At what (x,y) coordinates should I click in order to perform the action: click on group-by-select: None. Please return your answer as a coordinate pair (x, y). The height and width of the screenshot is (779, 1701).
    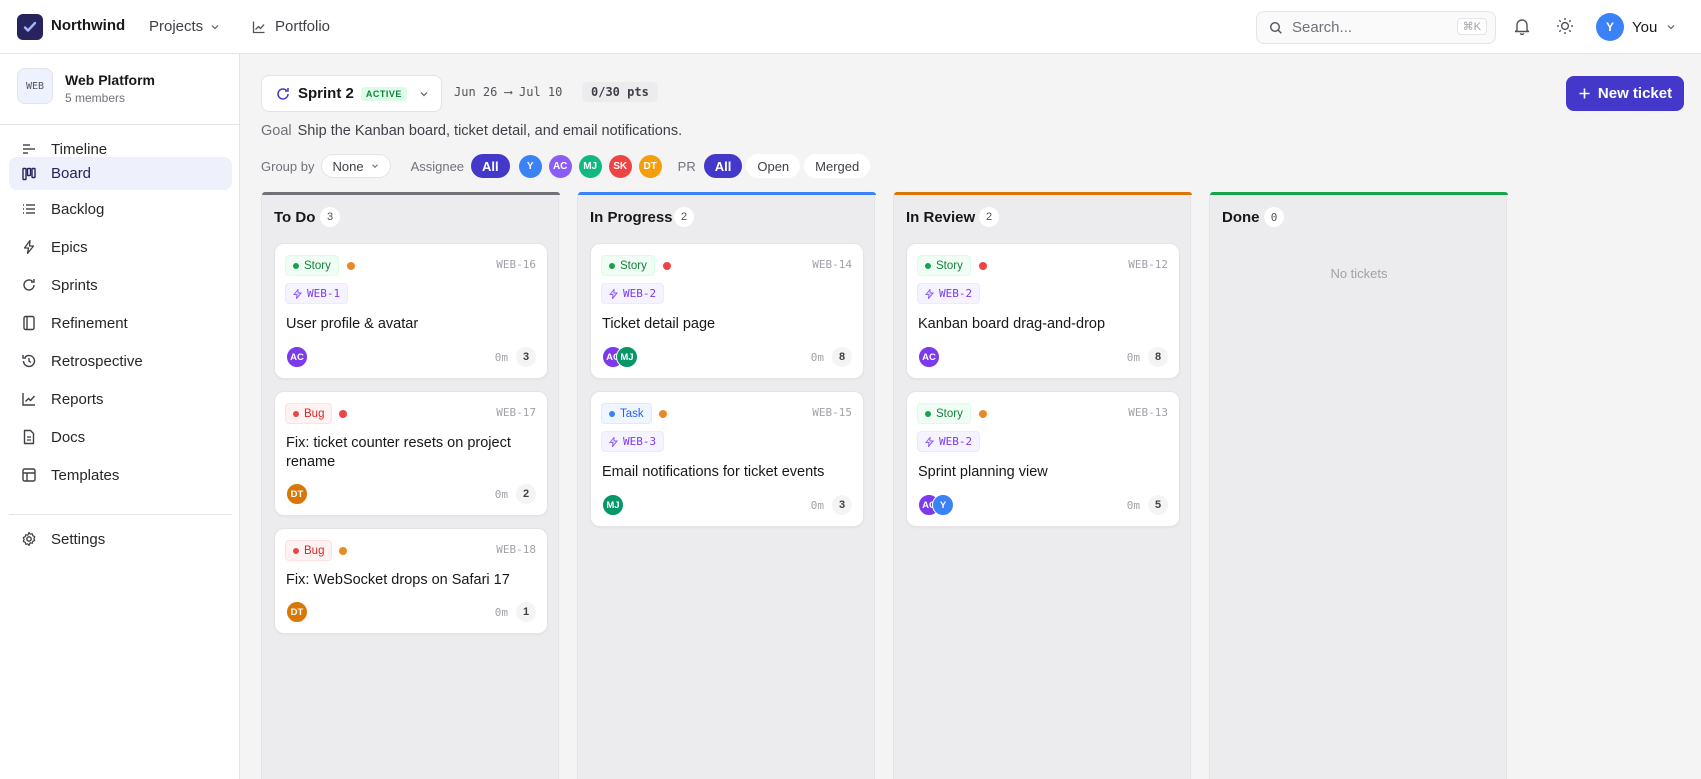
    Looking at the image, I should click on (356, 166).